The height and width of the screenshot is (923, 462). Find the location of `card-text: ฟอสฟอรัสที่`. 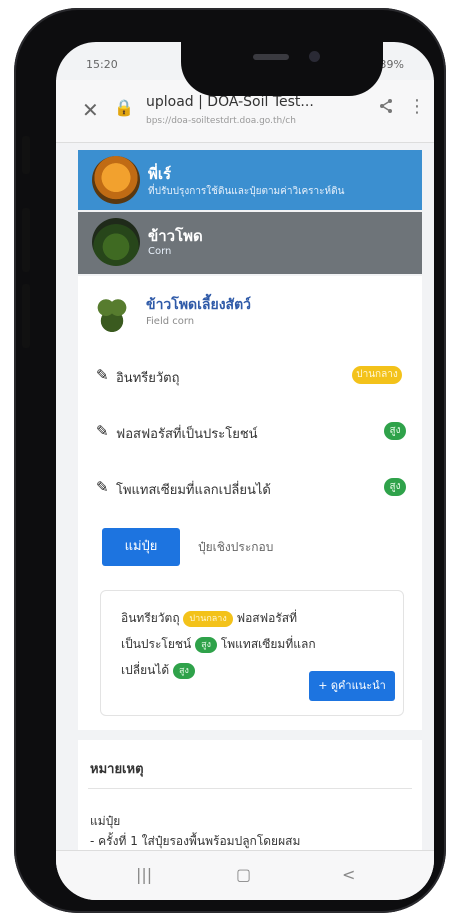

card-text: ฟอสฟอรัสที่ is located at coordinates (267, 618).